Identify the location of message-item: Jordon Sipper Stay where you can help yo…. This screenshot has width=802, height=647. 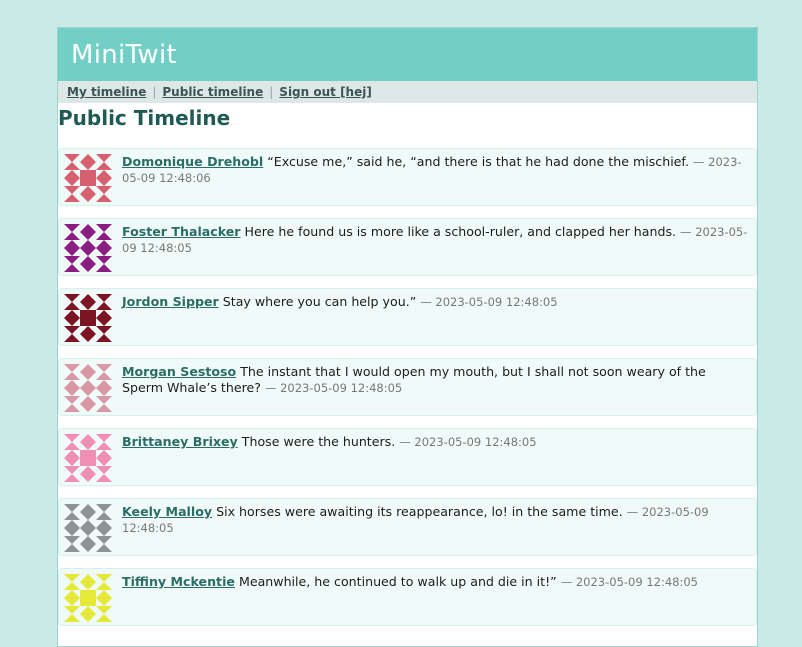
(407, 317).